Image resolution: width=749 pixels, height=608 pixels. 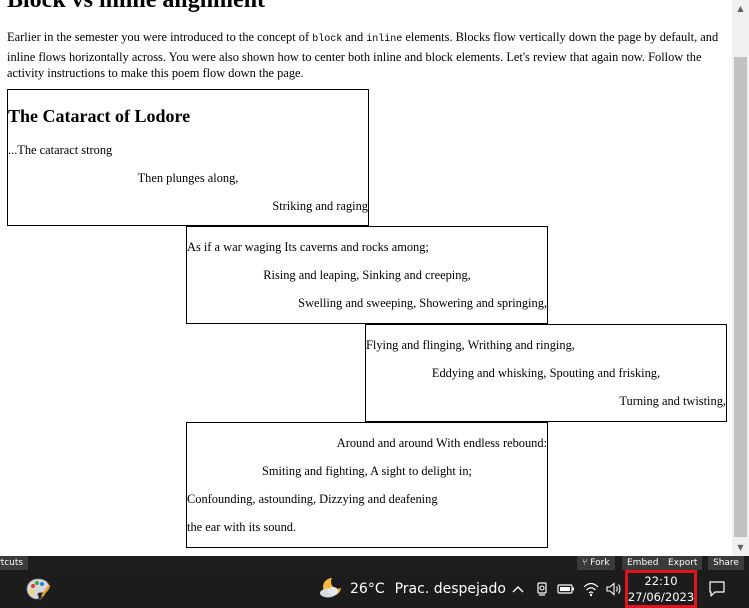 I want to click on intro-code-block: block, so click(x=327, y=39).